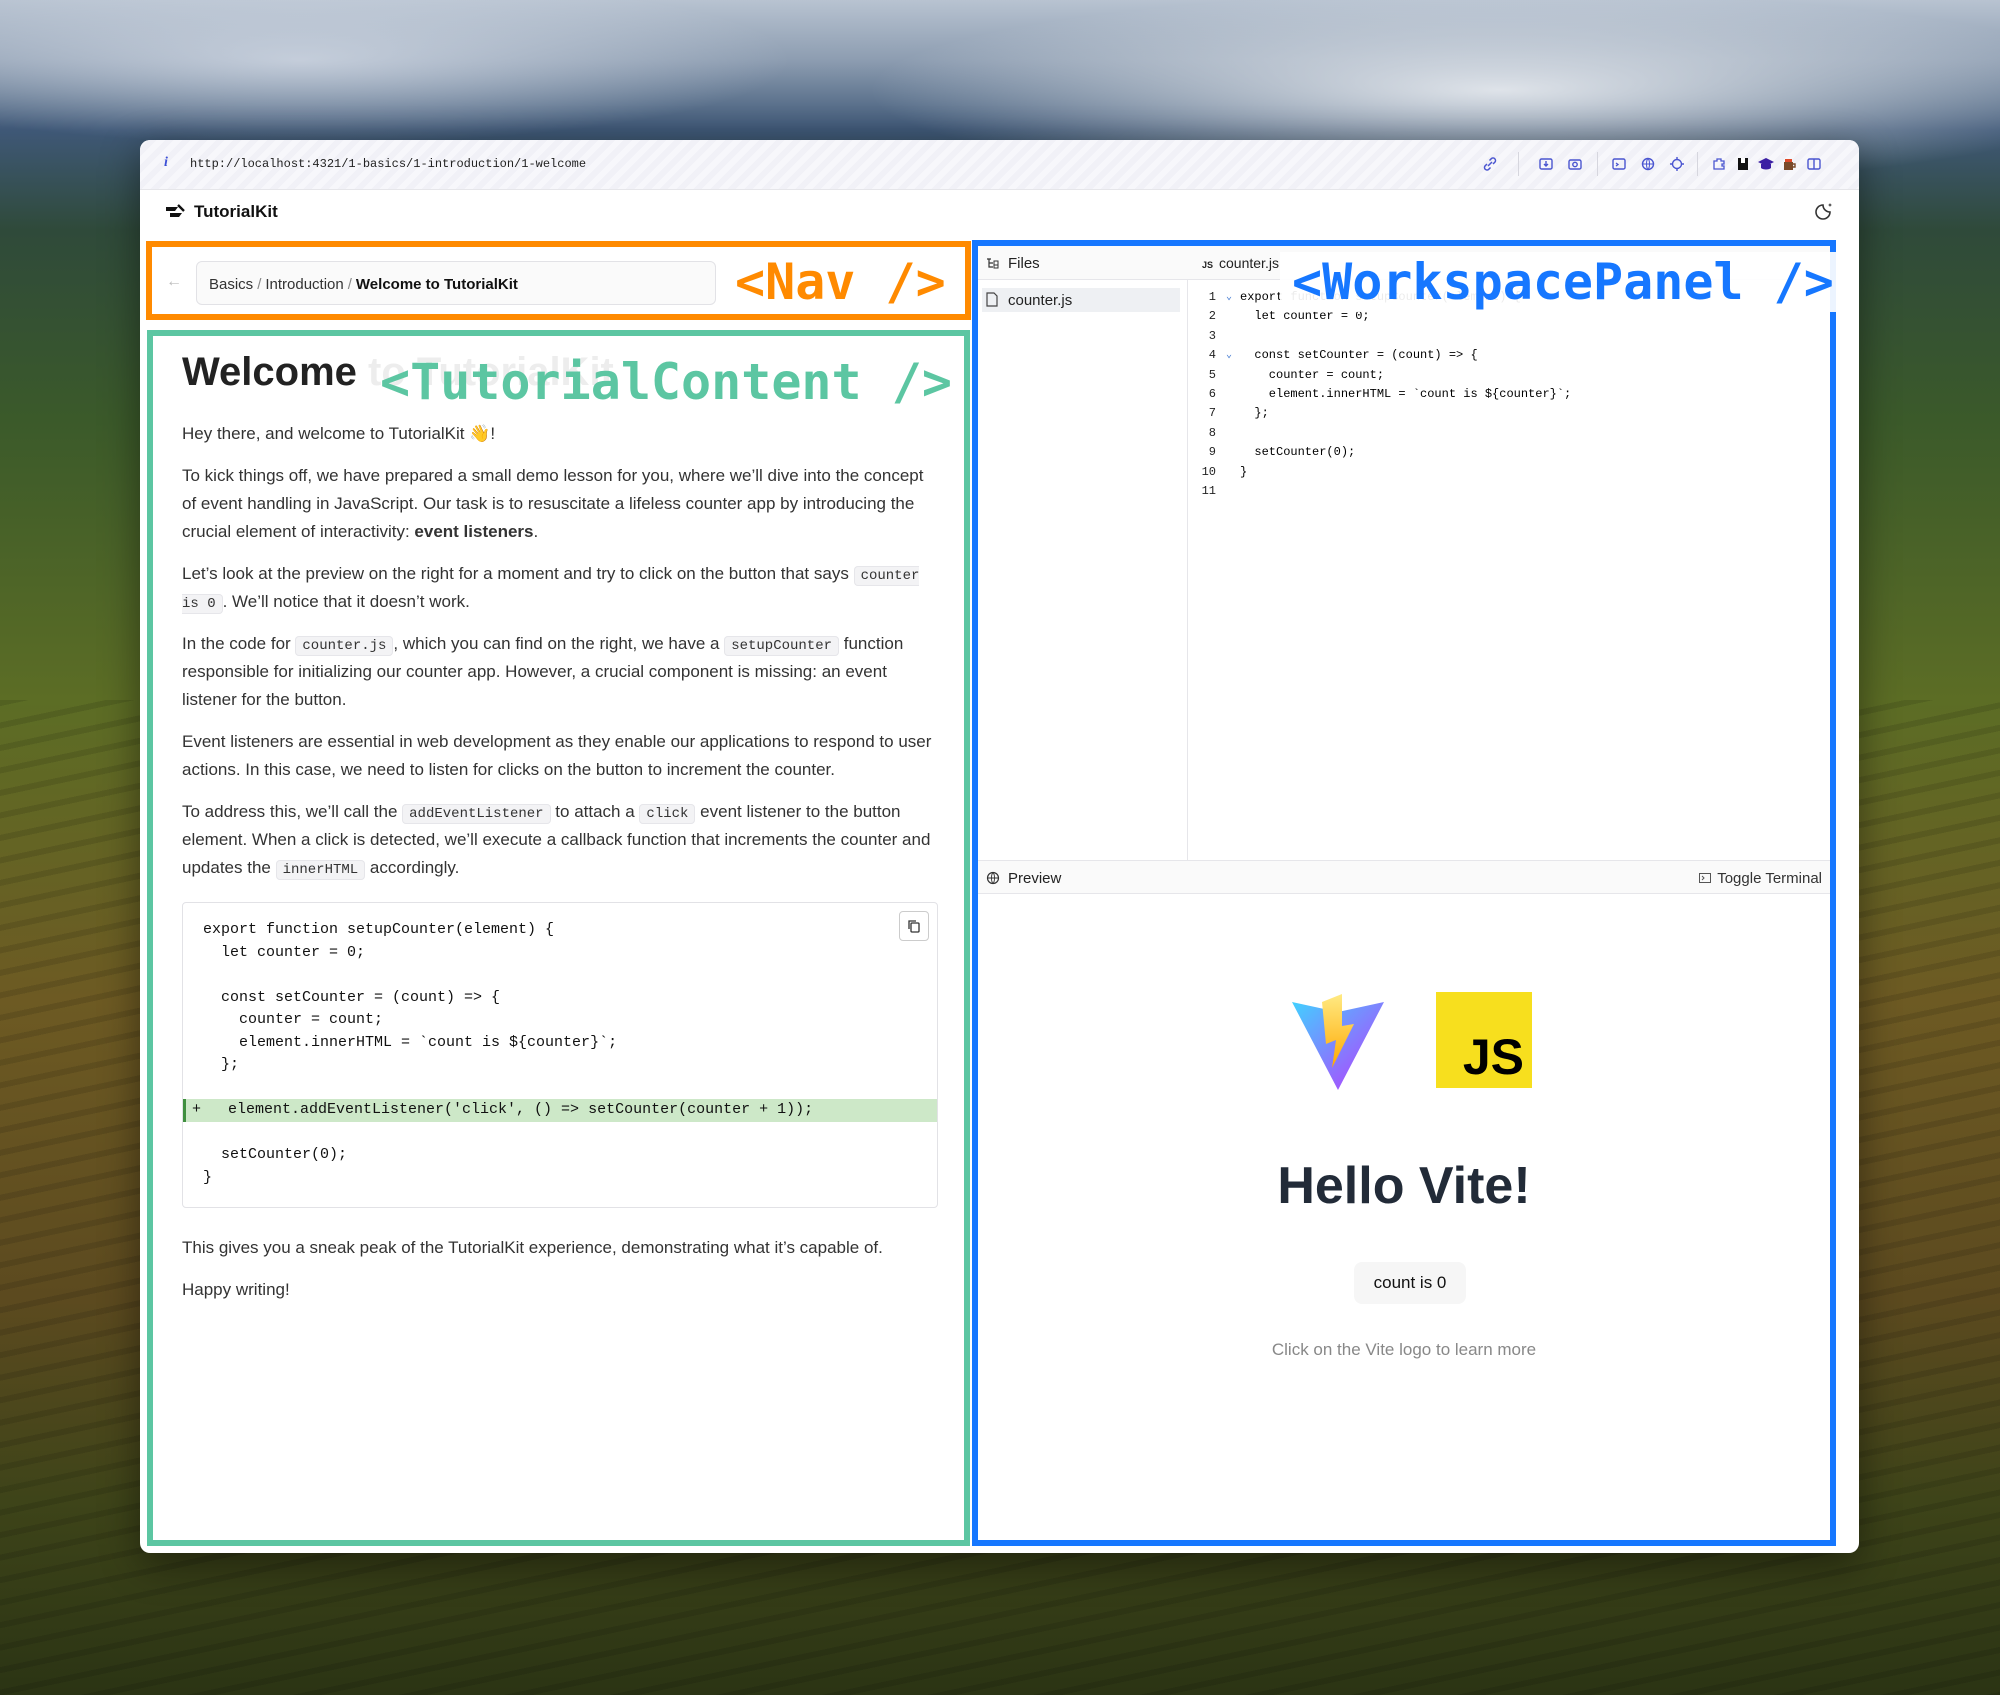 This screenshot has width=2000, height=1695. Describe the element at coordinates (1825, 212) in the screenshot. I see `theme-toggle-moon-icon` at that location.